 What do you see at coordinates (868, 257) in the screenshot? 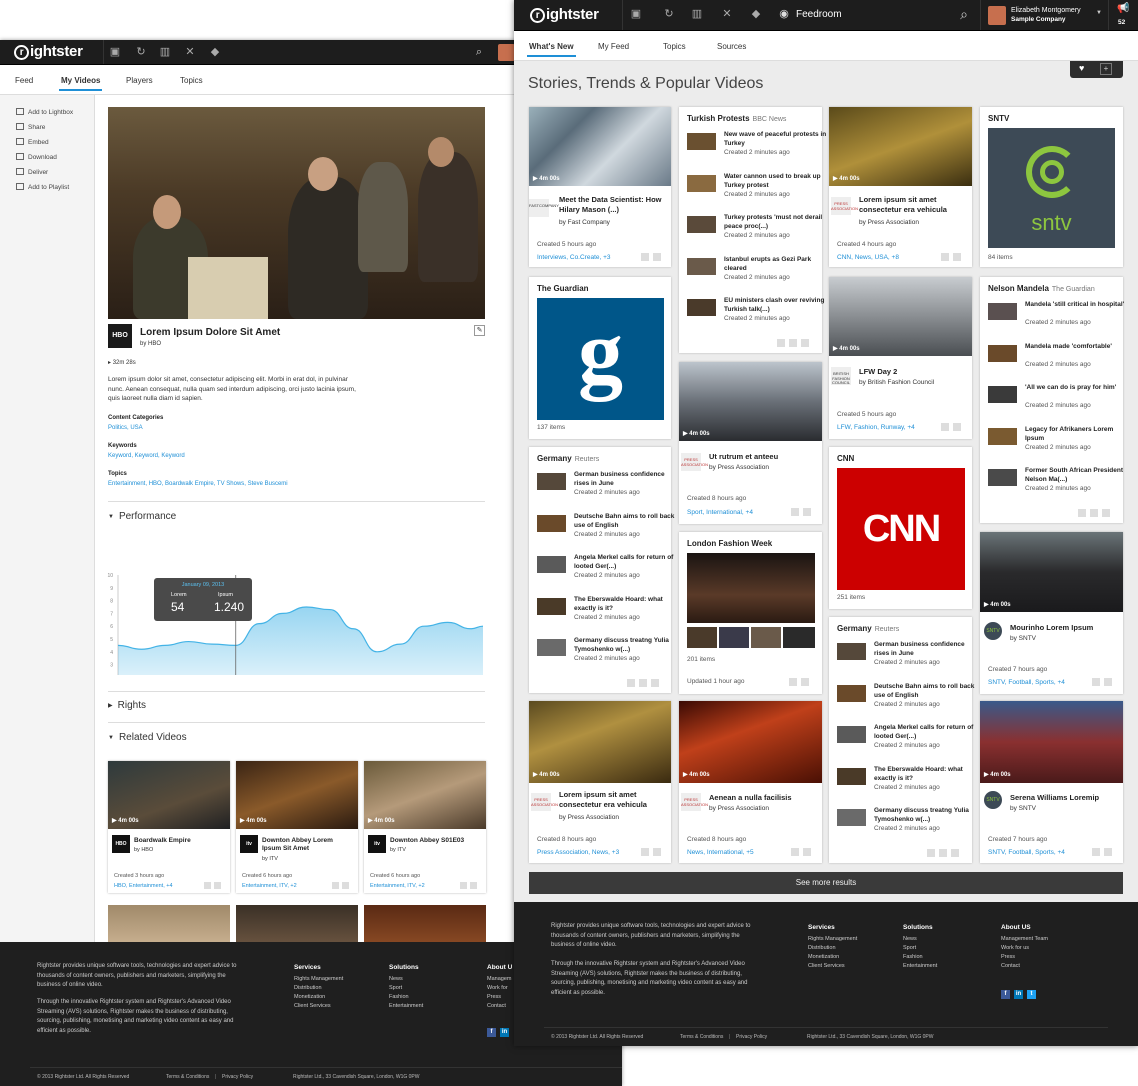
I see `video-tags: CNN, News, USA, +8` at bounding box center [868, 257].